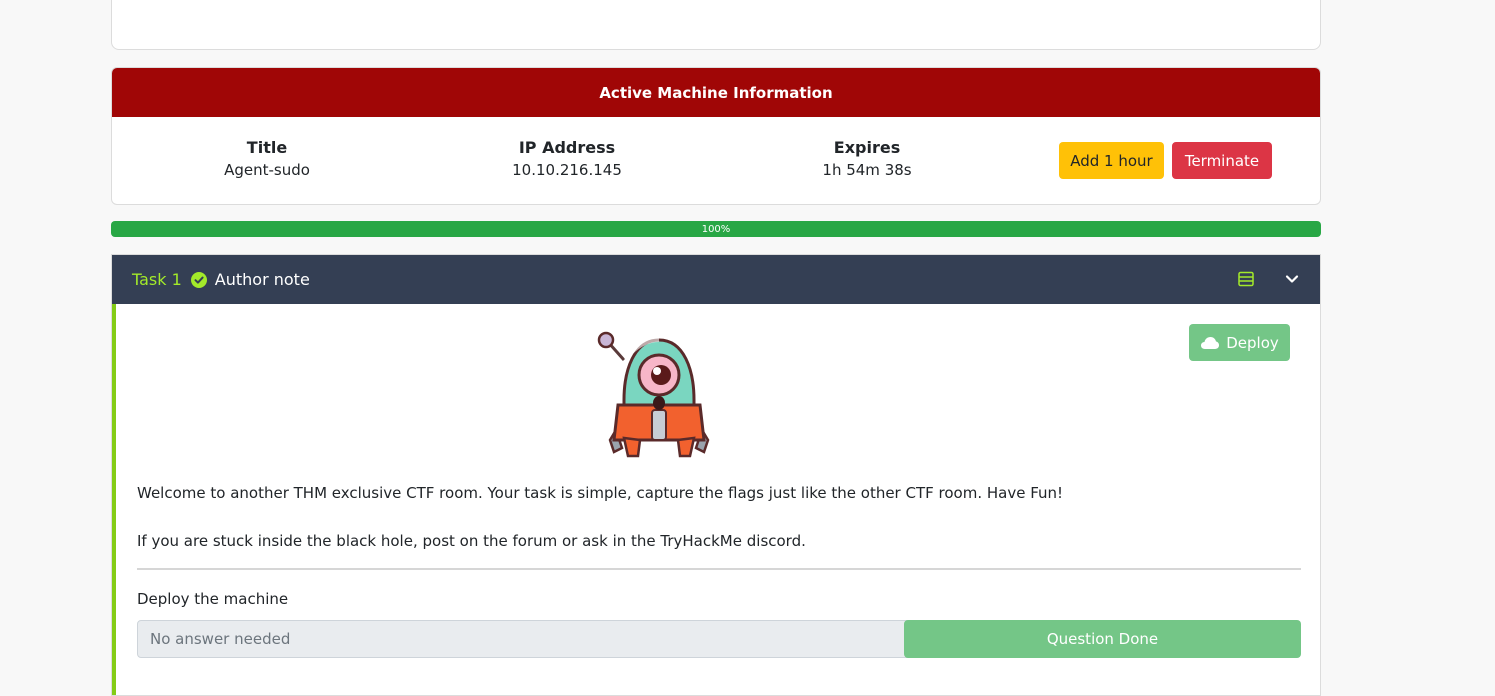 This screenshot has height=696, width=1495. What do you see at coordinates (716, 279) in the screenshot?
I see `task-header: Task 1 Author note` at bounding box center [716, 279].